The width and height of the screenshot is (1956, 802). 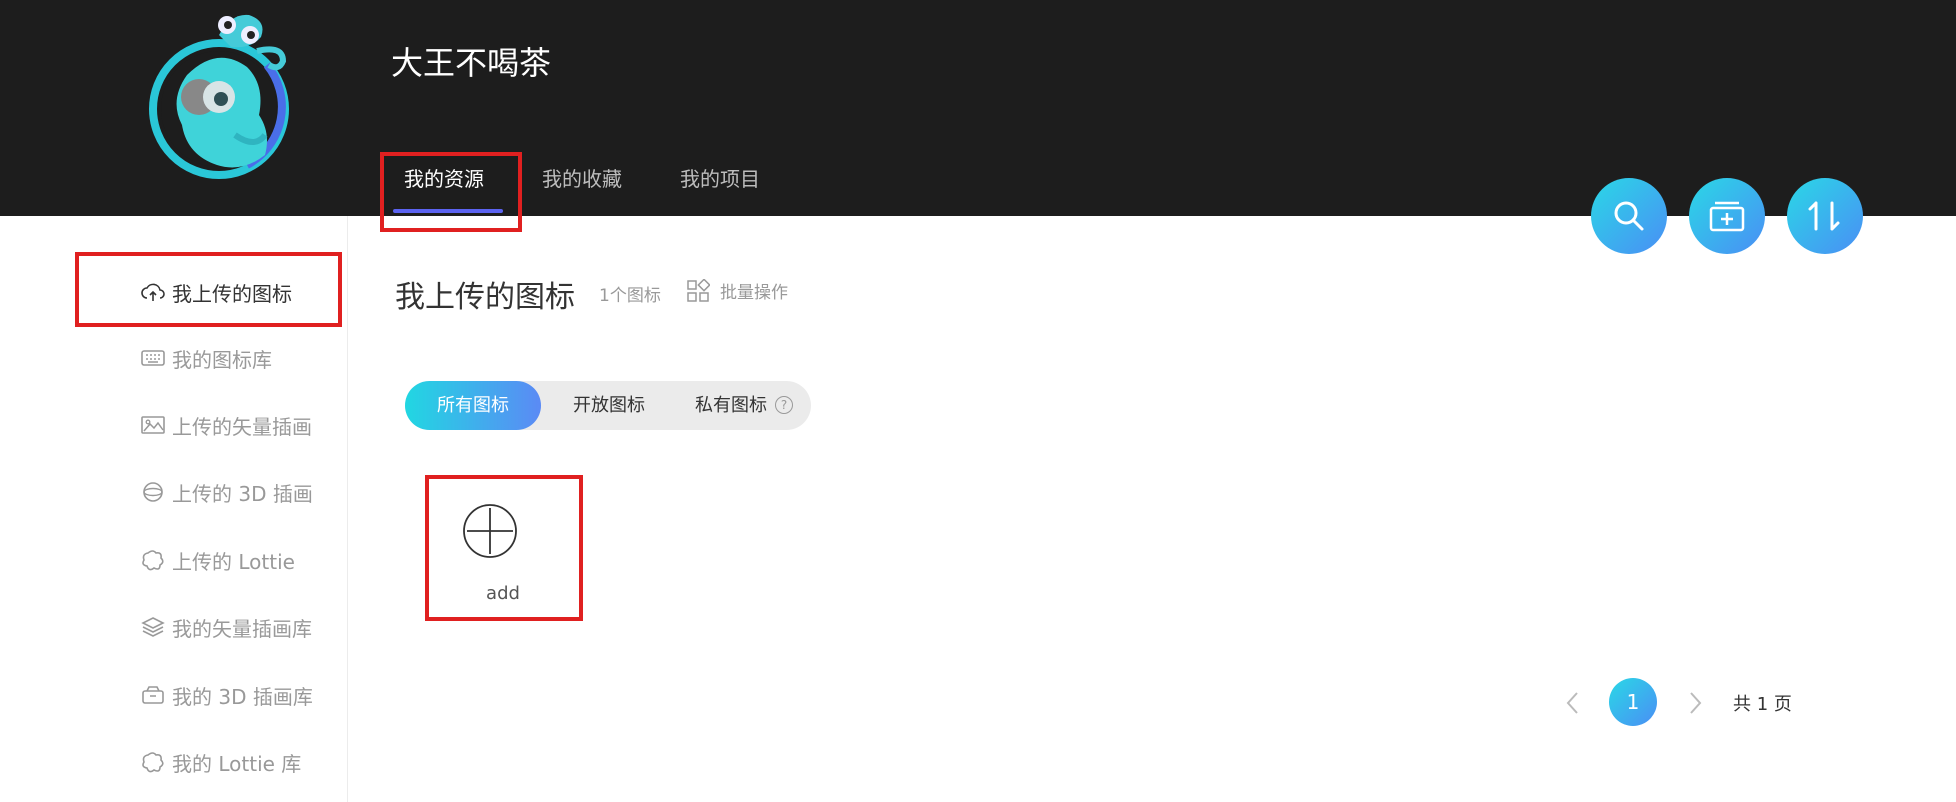 What do you see at coordinates (582, 179) in the screenshot?
I see `tab-label: 我的收藏` at bounding box center [582, 179].